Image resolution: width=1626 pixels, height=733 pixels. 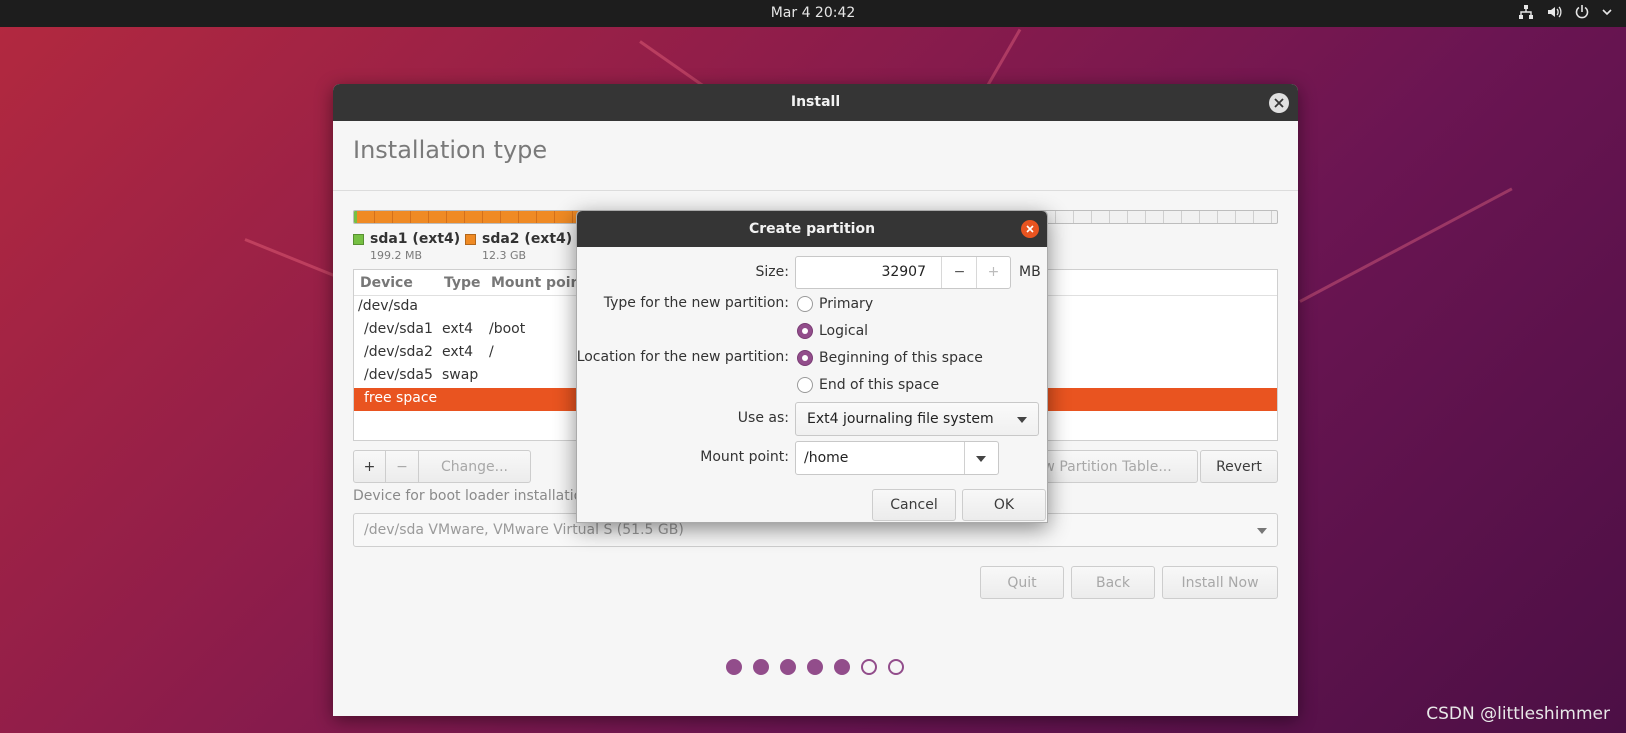 What do you see at coordinates (507, 329) in the screenshot?
I see `cell-mount: /boot` at bounding box center [507, 329].